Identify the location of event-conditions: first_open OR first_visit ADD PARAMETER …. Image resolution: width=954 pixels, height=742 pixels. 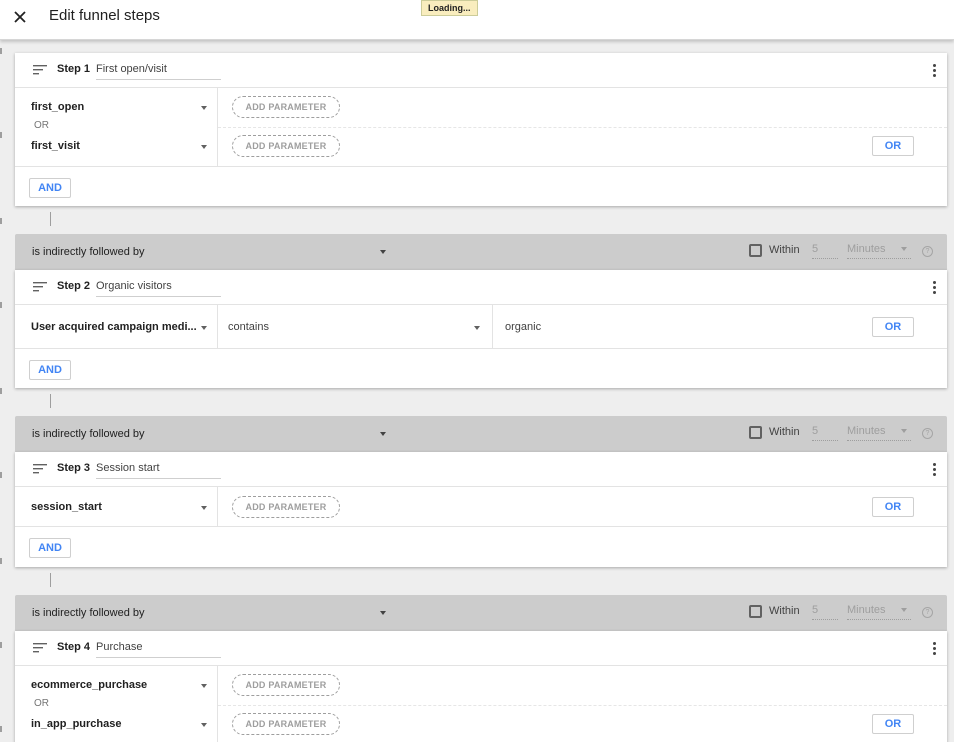
(481, 127).